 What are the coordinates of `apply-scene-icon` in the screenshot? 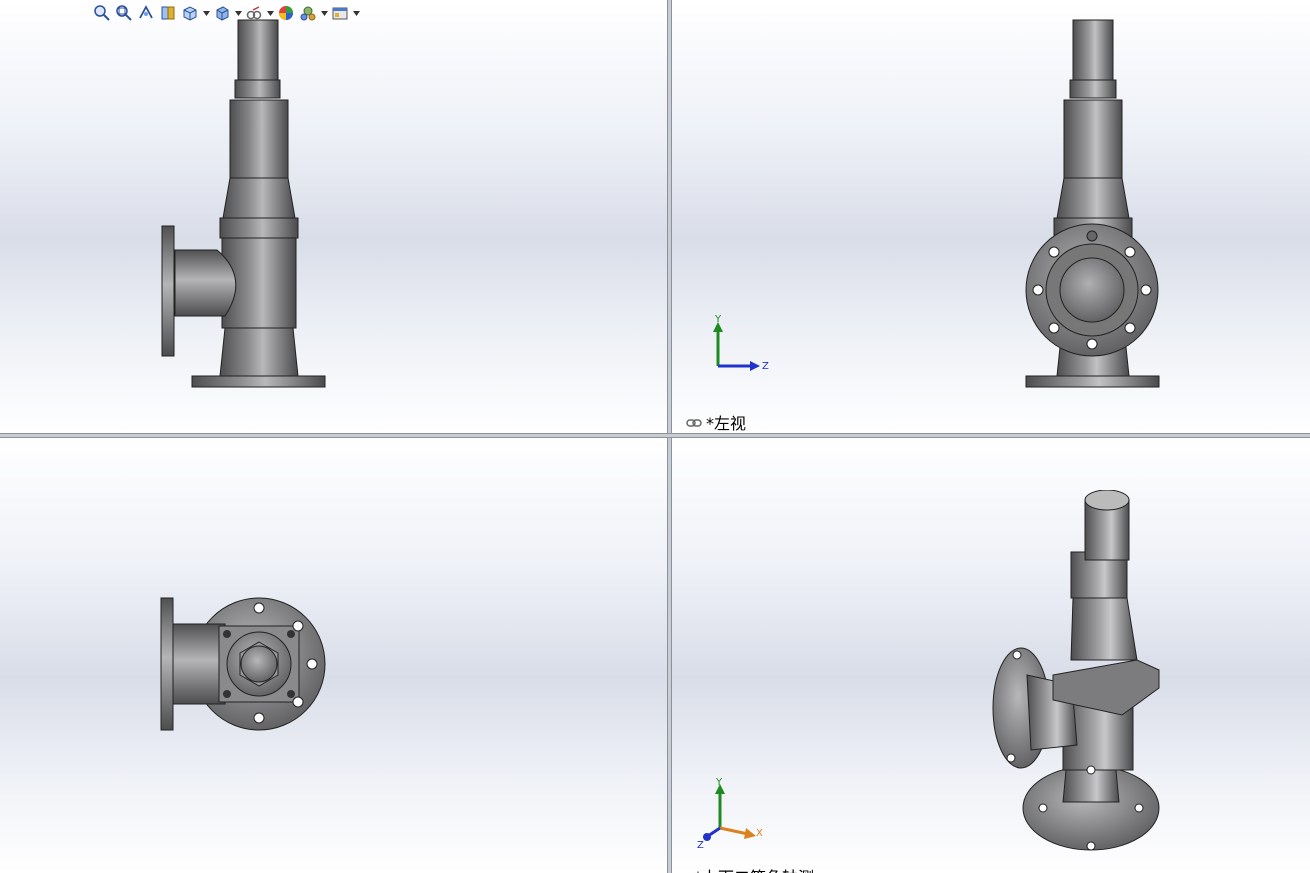 It's located at (308, 13).